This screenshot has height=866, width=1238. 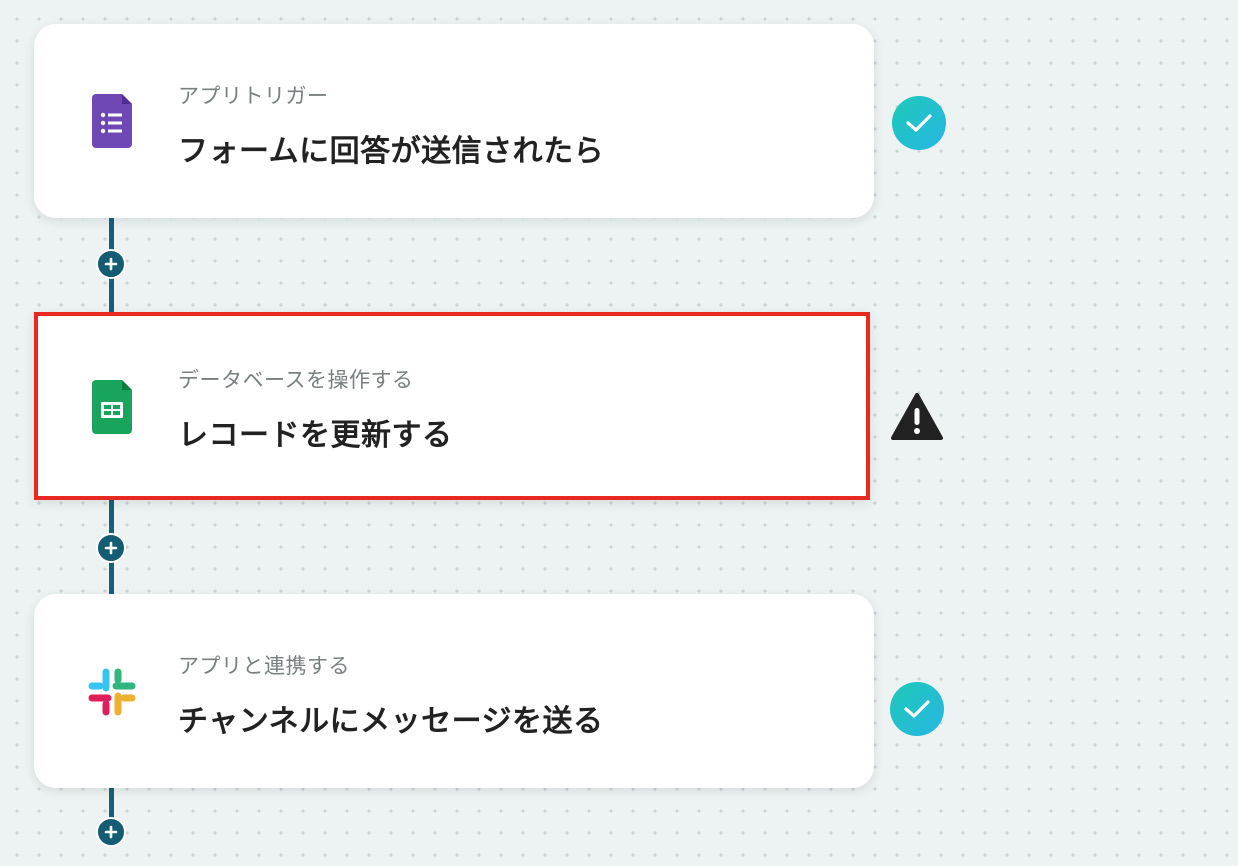 What do you see at coordinates (112, 407) in the screenshot?
I see `google-sheets-icon` at bounding box center [112, 407].